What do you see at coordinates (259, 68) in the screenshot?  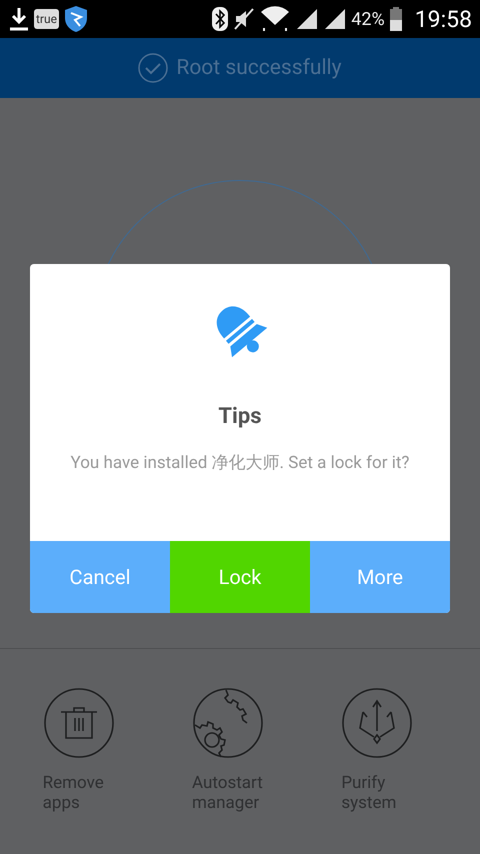 I see `status-title: Root successfully` at bounding box center [259, 68].